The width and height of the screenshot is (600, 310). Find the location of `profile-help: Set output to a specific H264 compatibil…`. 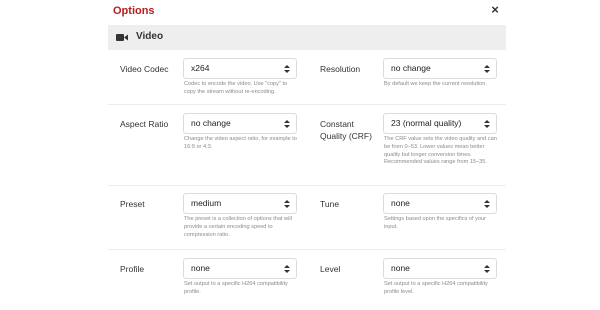

profile-help: Set output to a specific H264 compatibil… is located at coordinates (236, 288).